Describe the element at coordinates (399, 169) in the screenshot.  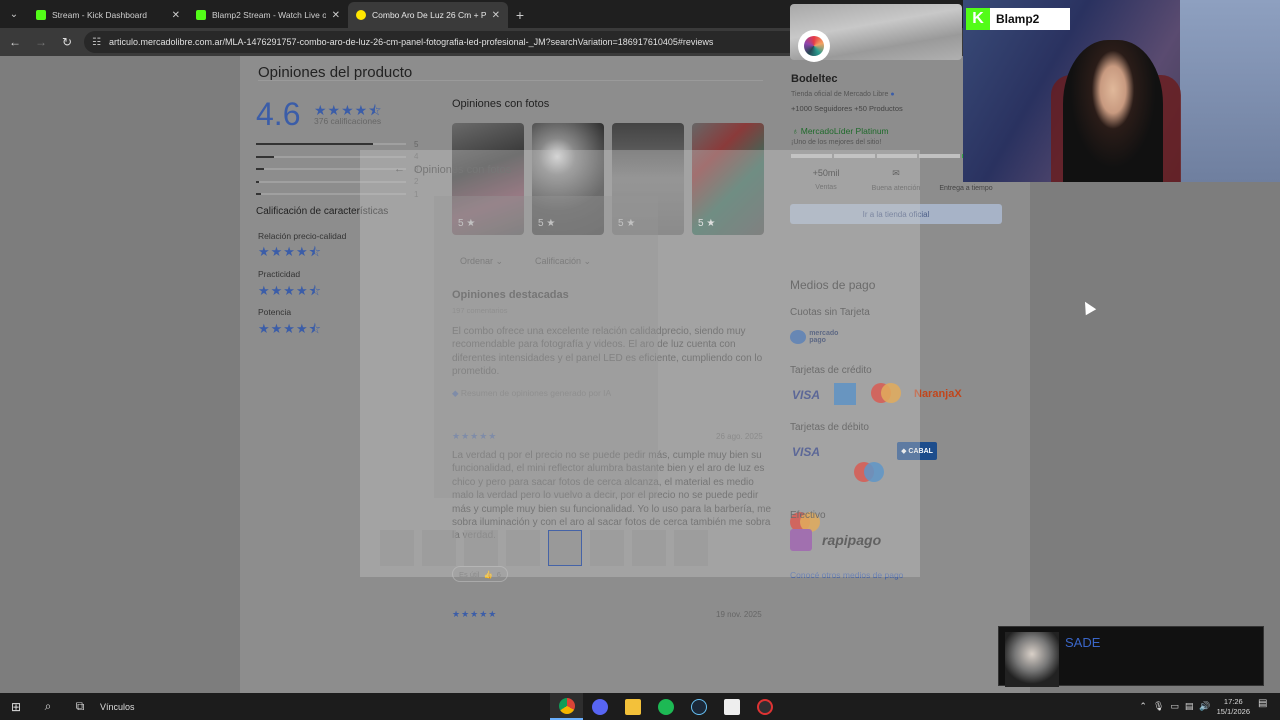
I see `arrow-left-icon: ←` at that location.